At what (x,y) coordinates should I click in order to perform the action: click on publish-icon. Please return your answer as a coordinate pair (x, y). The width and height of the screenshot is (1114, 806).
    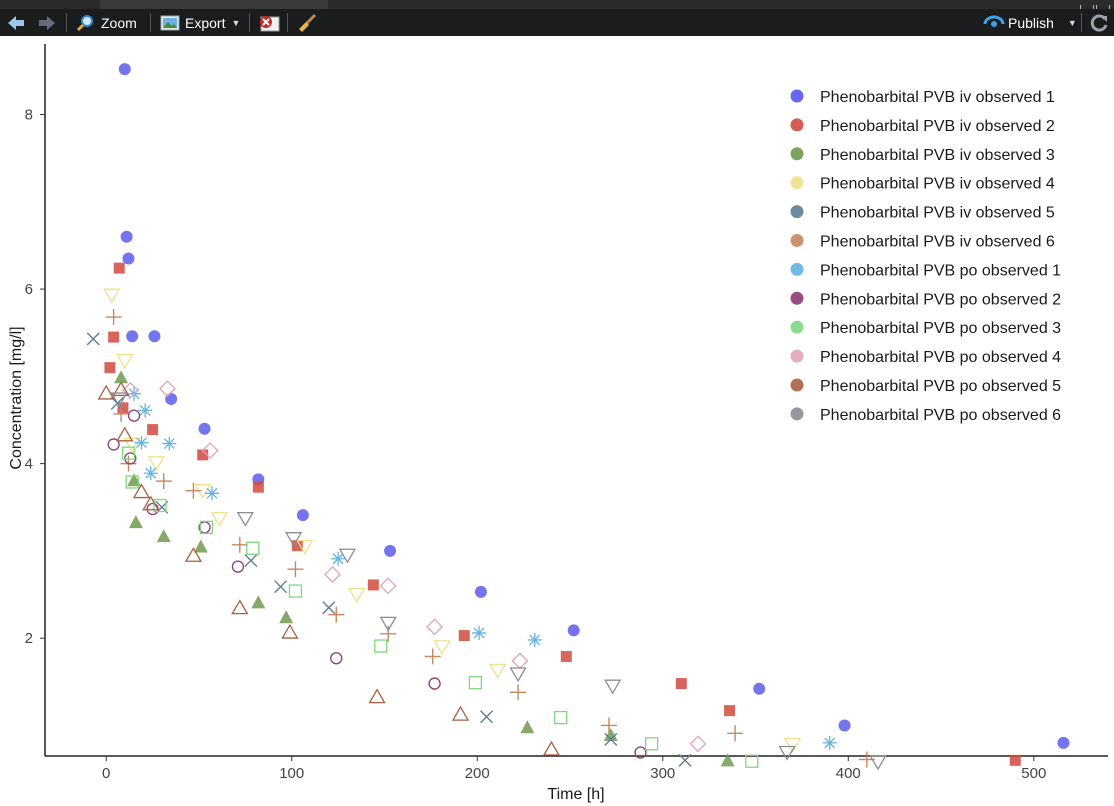
    Looking at the image, I should click on (994, 21).